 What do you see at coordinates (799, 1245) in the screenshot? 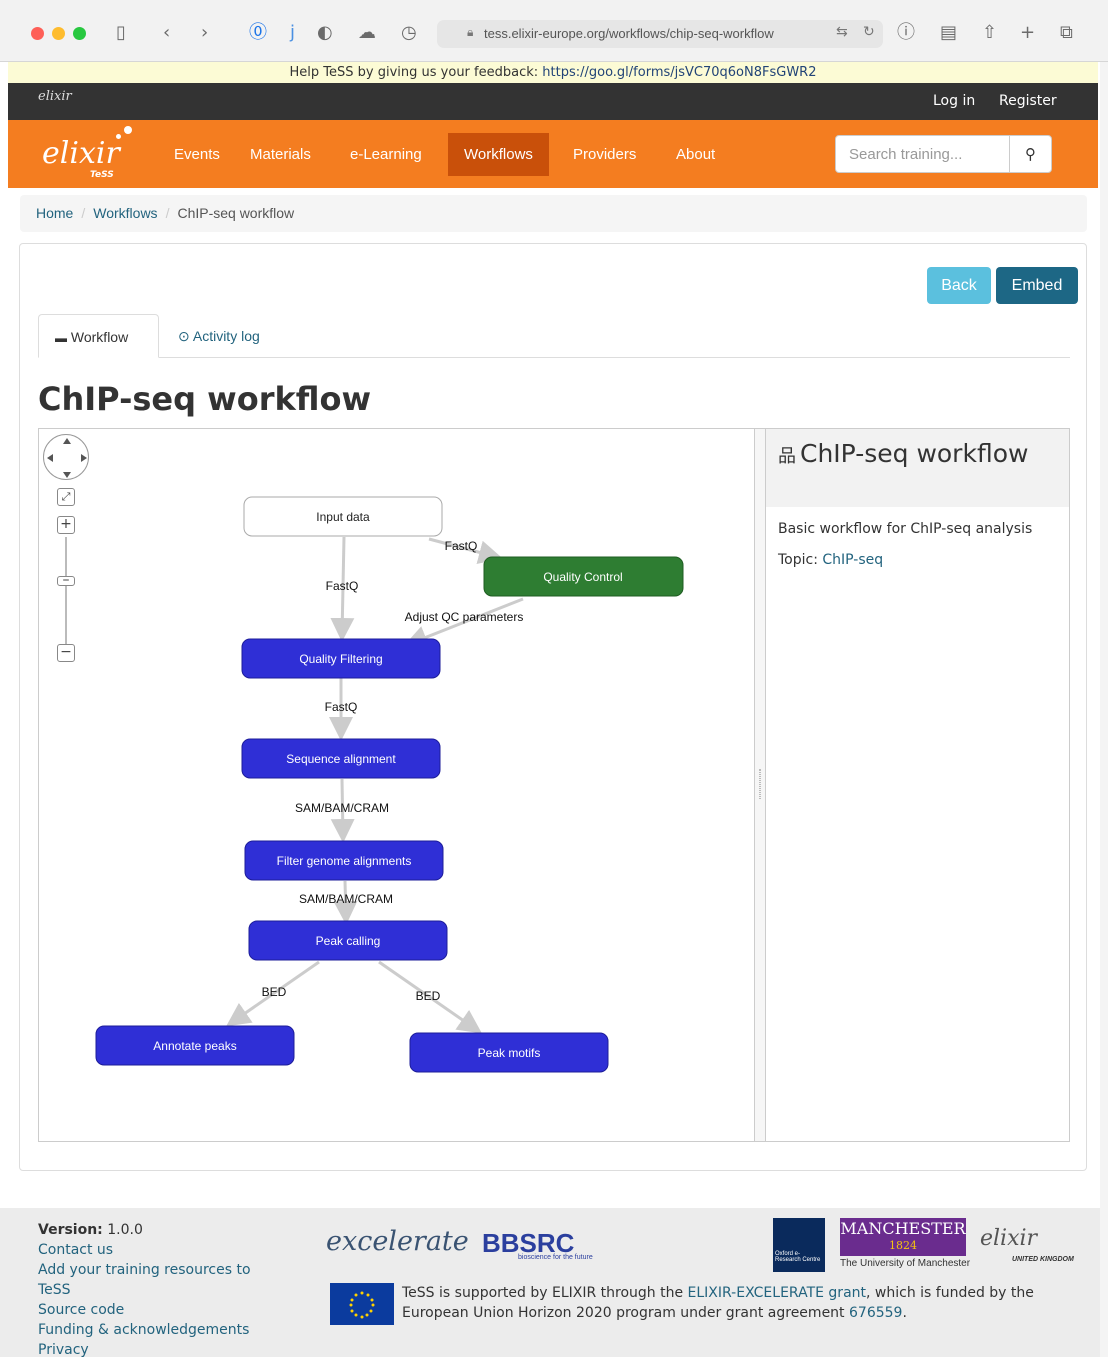
I see `oxford-logo` at bounding box center [799, 1245].